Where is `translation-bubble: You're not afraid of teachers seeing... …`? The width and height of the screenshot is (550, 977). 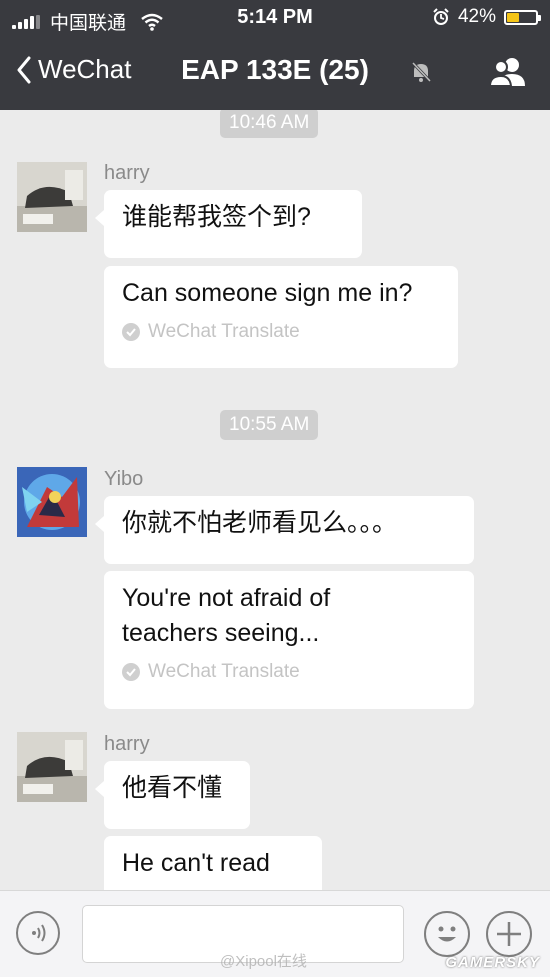
translation-bubble: You're not afraid of teachers seeing... … is located at coordinates (289, 640).